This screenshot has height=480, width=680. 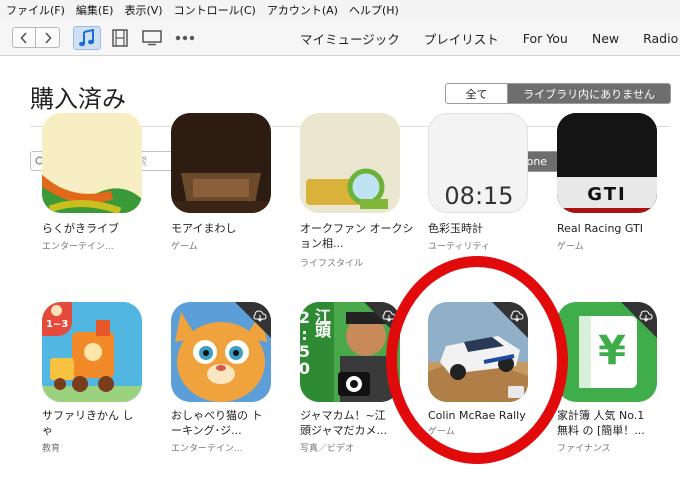 I want to click on app-tile: モアイまわし ゲーム, so click(x=231, y=193).